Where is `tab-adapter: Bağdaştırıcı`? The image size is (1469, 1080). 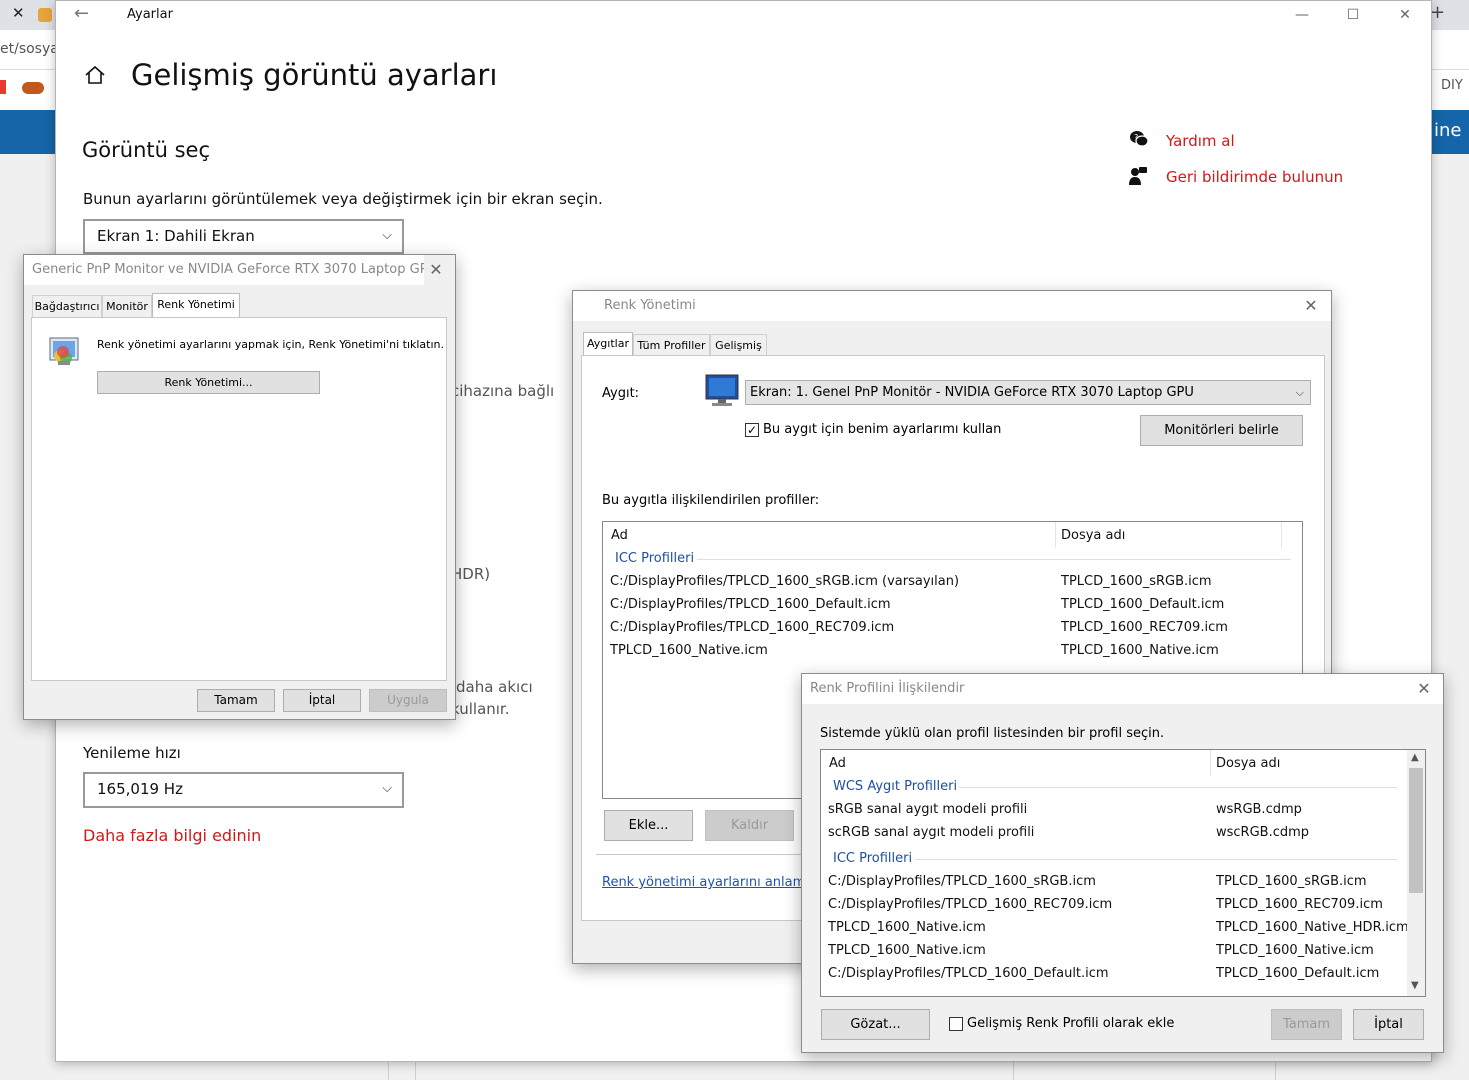
tab-adapter: Bağdaştırıcı is located at coordinates (67, 306).